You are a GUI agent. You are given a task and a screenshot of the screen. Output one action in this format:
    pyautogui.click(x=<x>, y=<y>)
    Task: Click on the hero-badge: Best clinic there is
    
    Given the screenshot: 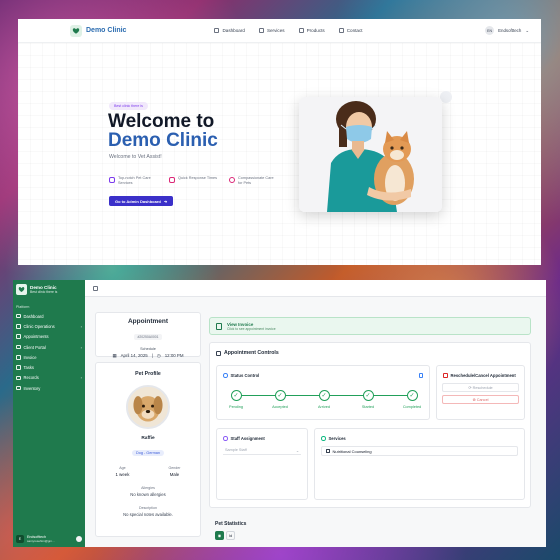 What is the action you would take?
    pyautogui.click(x=128, y=106)
    